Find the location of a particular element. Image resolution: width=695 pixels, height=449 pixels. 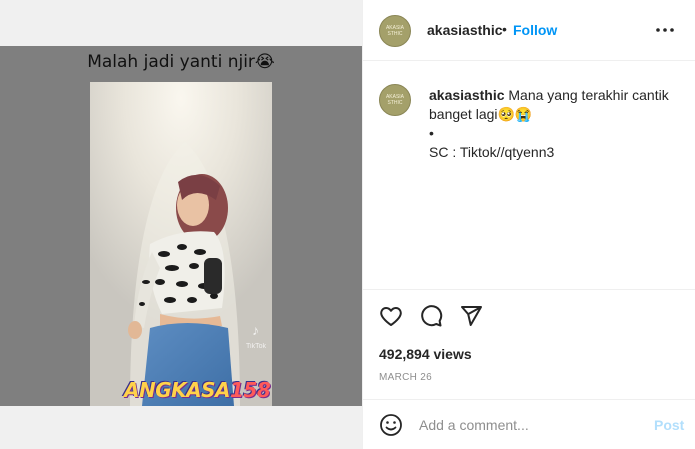

view-count: 492,894 views is located at coordinates (425, 354).